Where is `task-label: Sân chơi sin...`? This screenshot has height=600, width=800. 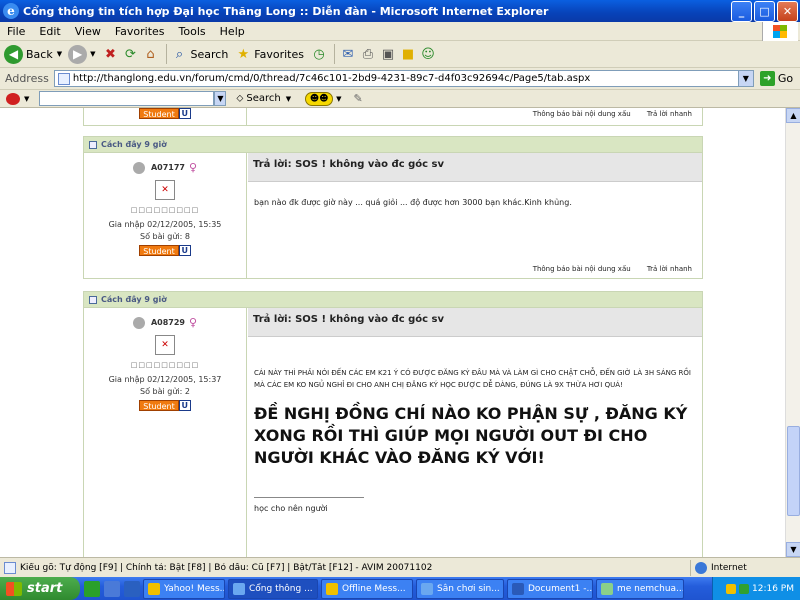 task-label: Sân chơi sin... is located at coordinates (468, 588).